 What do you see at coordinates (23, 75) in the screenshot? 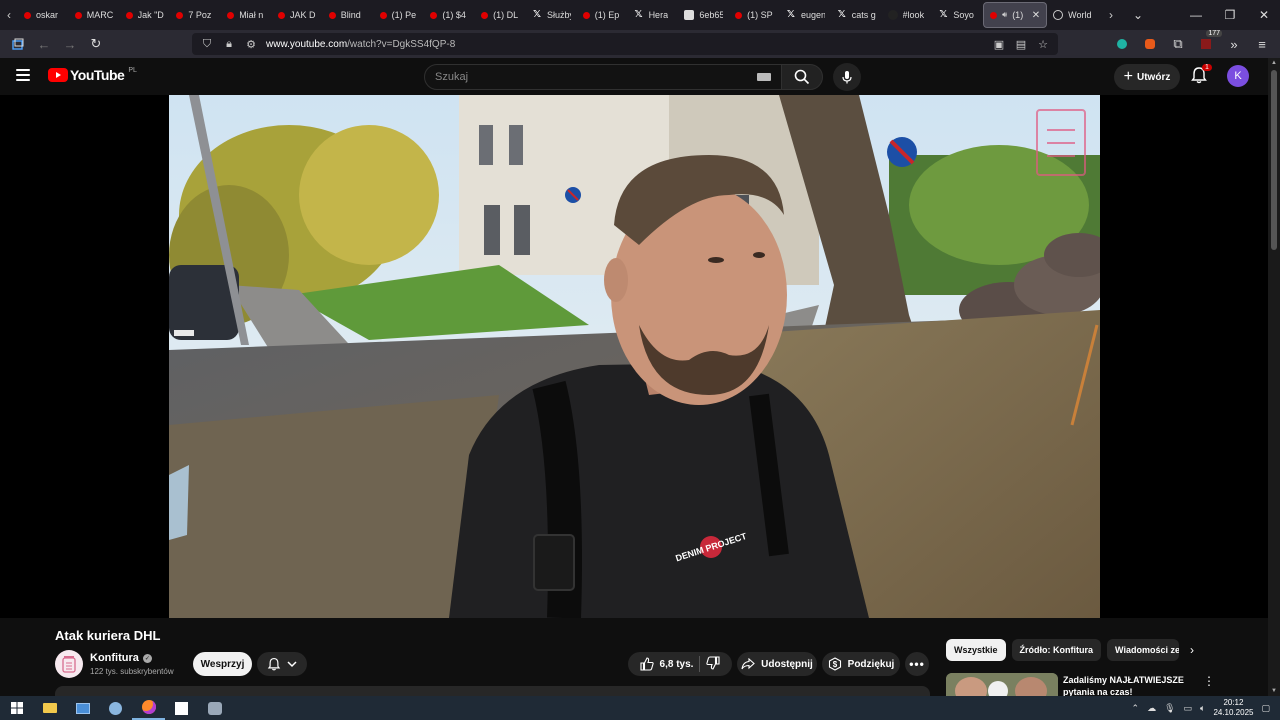
I see `guide-menu-icon` at bounding box center [23, 75].